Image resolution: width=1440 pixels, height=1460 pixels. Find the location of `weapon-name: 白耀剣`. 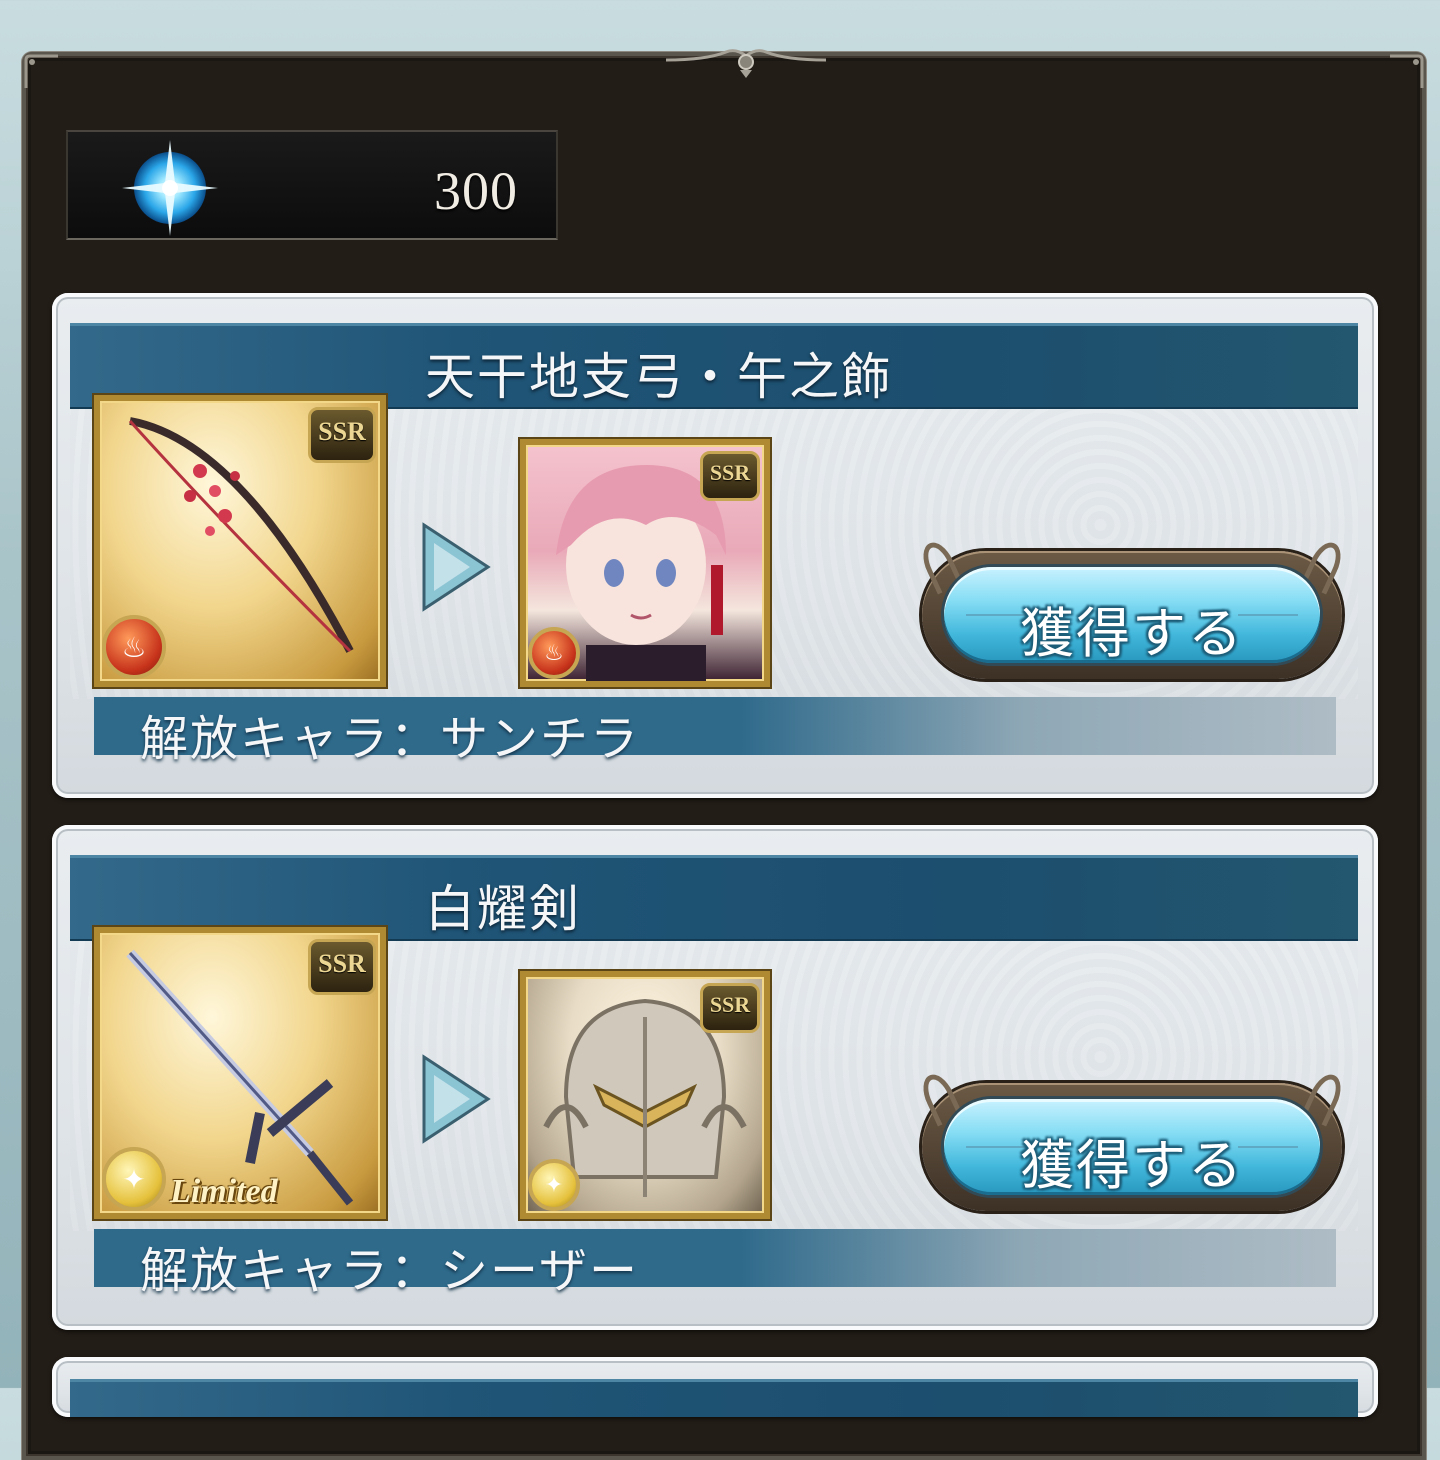

weapon-name: 白耀剣 is located at coordinates (503, 909).